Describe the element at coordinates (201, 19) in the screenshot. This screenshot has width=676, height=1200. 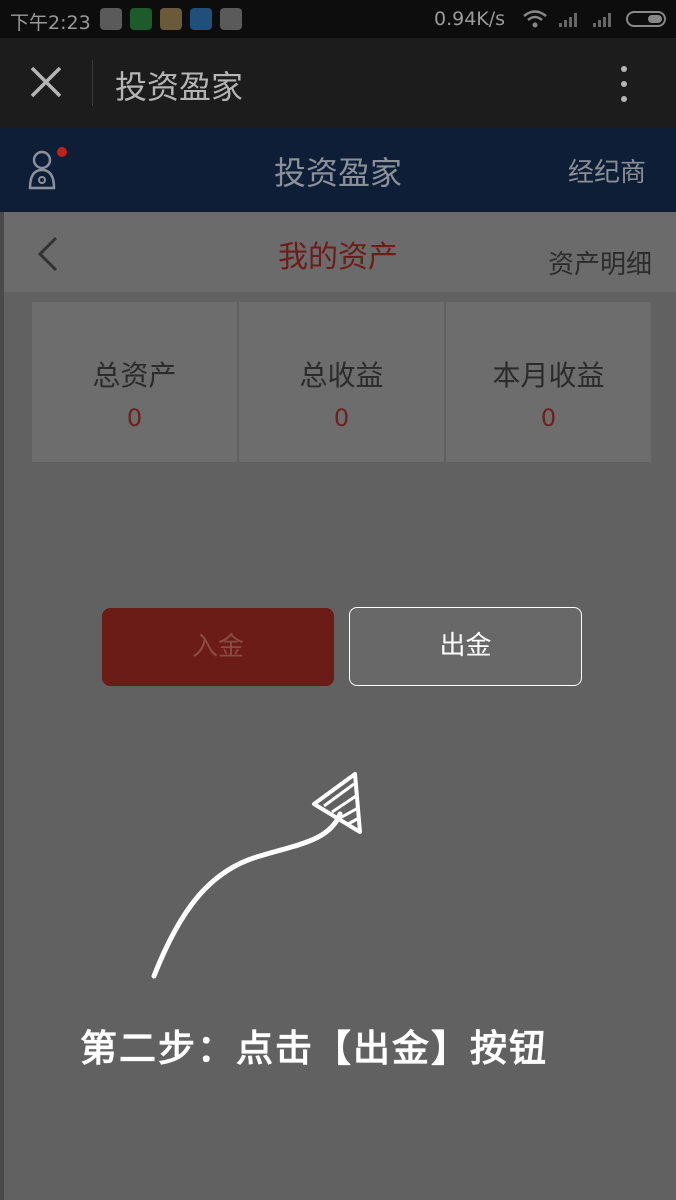
I see `chat-icon` at that location.